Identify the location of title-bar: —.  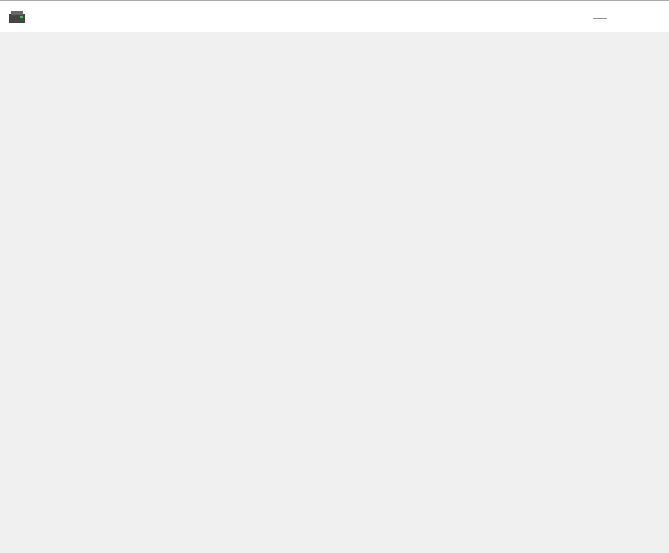
(334, 16).